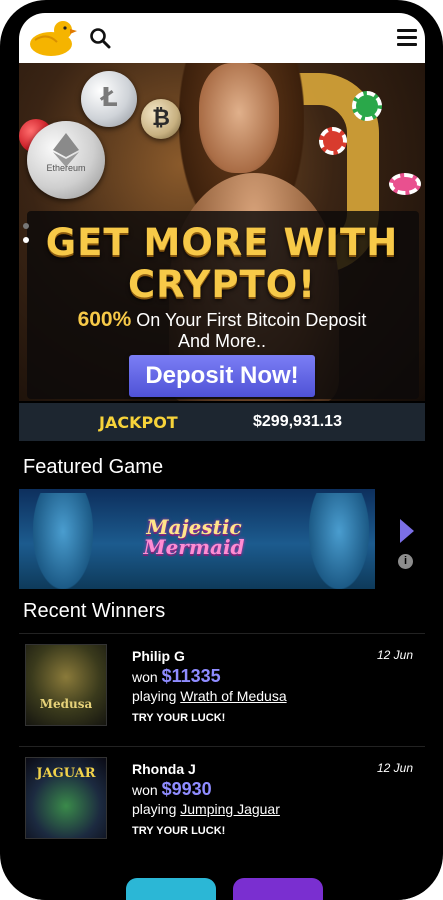 This screenshot has width=443, height=900. I want to click on winner-amount-line: won $9930, so click(172, 789).